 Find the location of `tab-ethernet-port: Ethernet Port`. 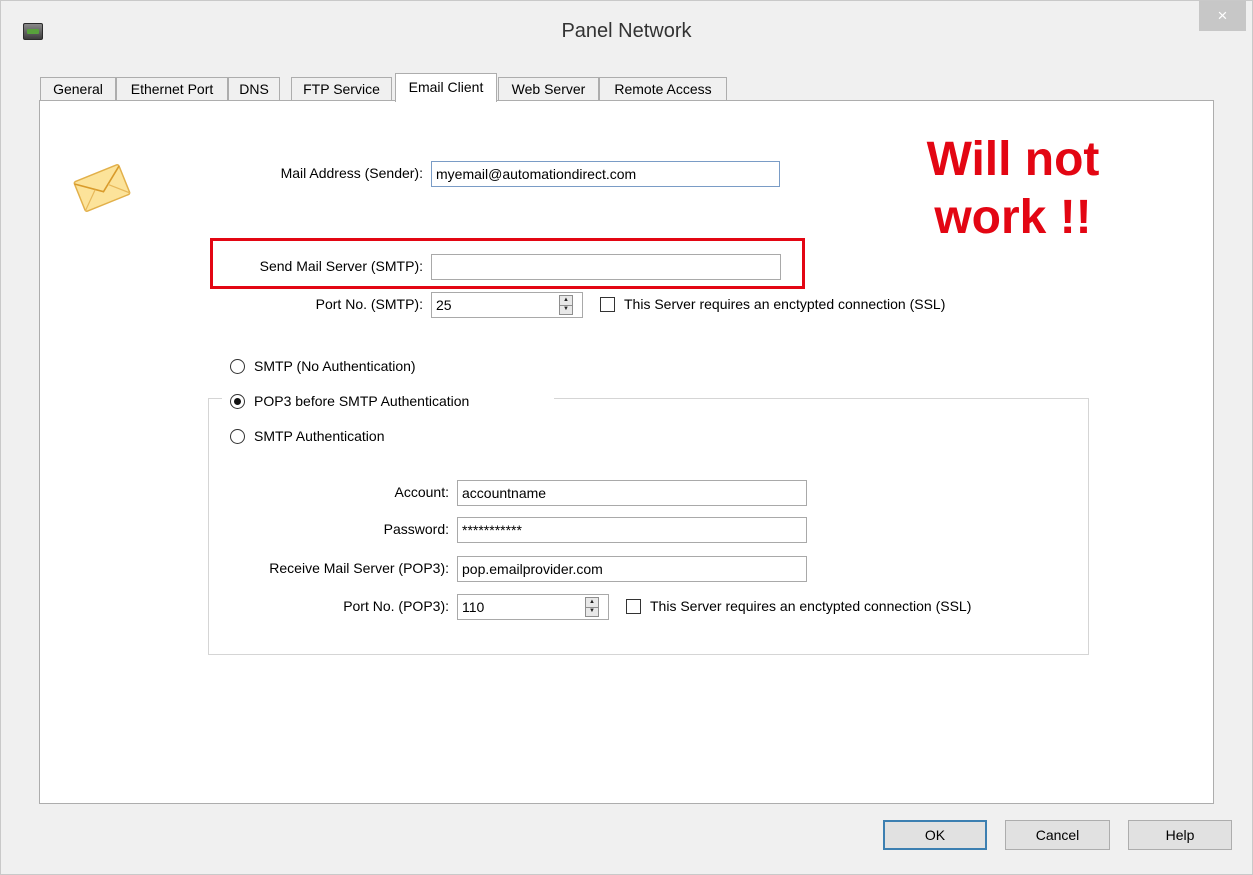

tab-ethernet-port: Ethernet Port is located at coordinates (172, 89).